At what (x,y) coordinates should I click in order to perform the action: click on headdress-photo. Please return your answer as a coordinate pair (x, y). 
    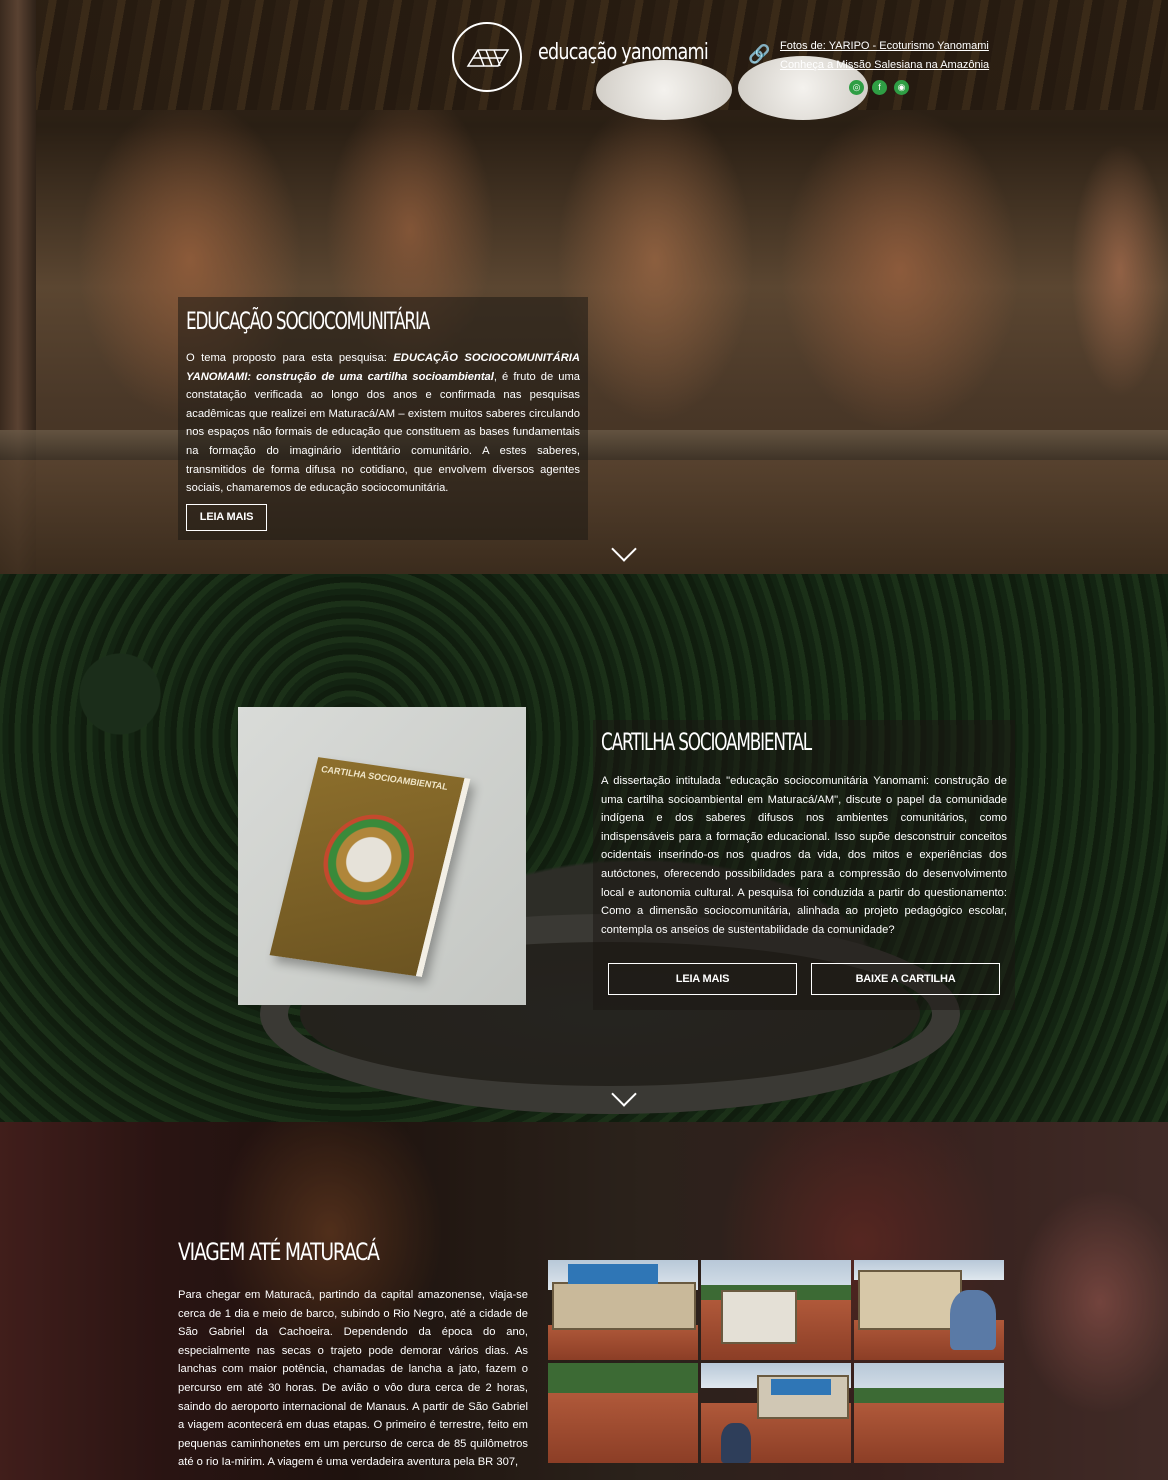
    Looking at the image, I should click on (664, 90).